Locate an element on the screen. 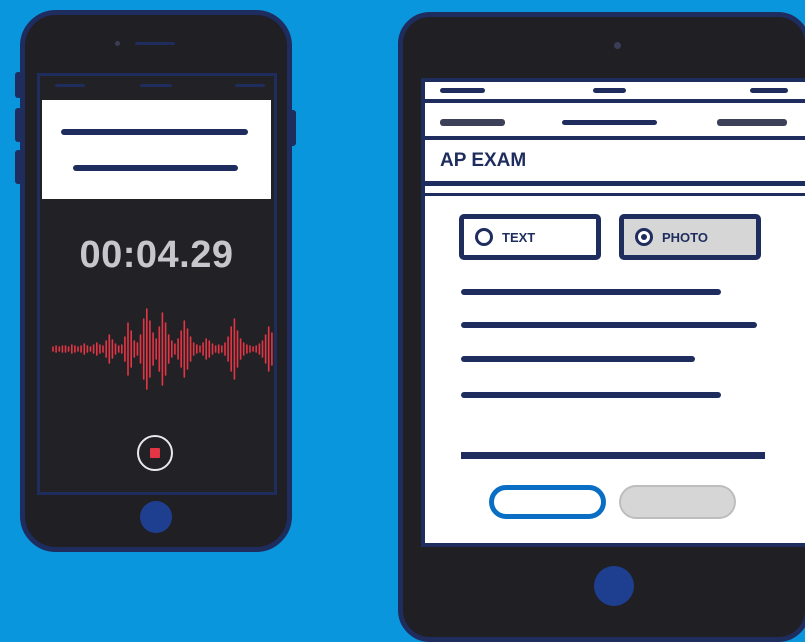 Image resolution: width=805 pixels, height=642 pixels. radio-option-photo-label: PHOTO is located at coordinates (685, 237).